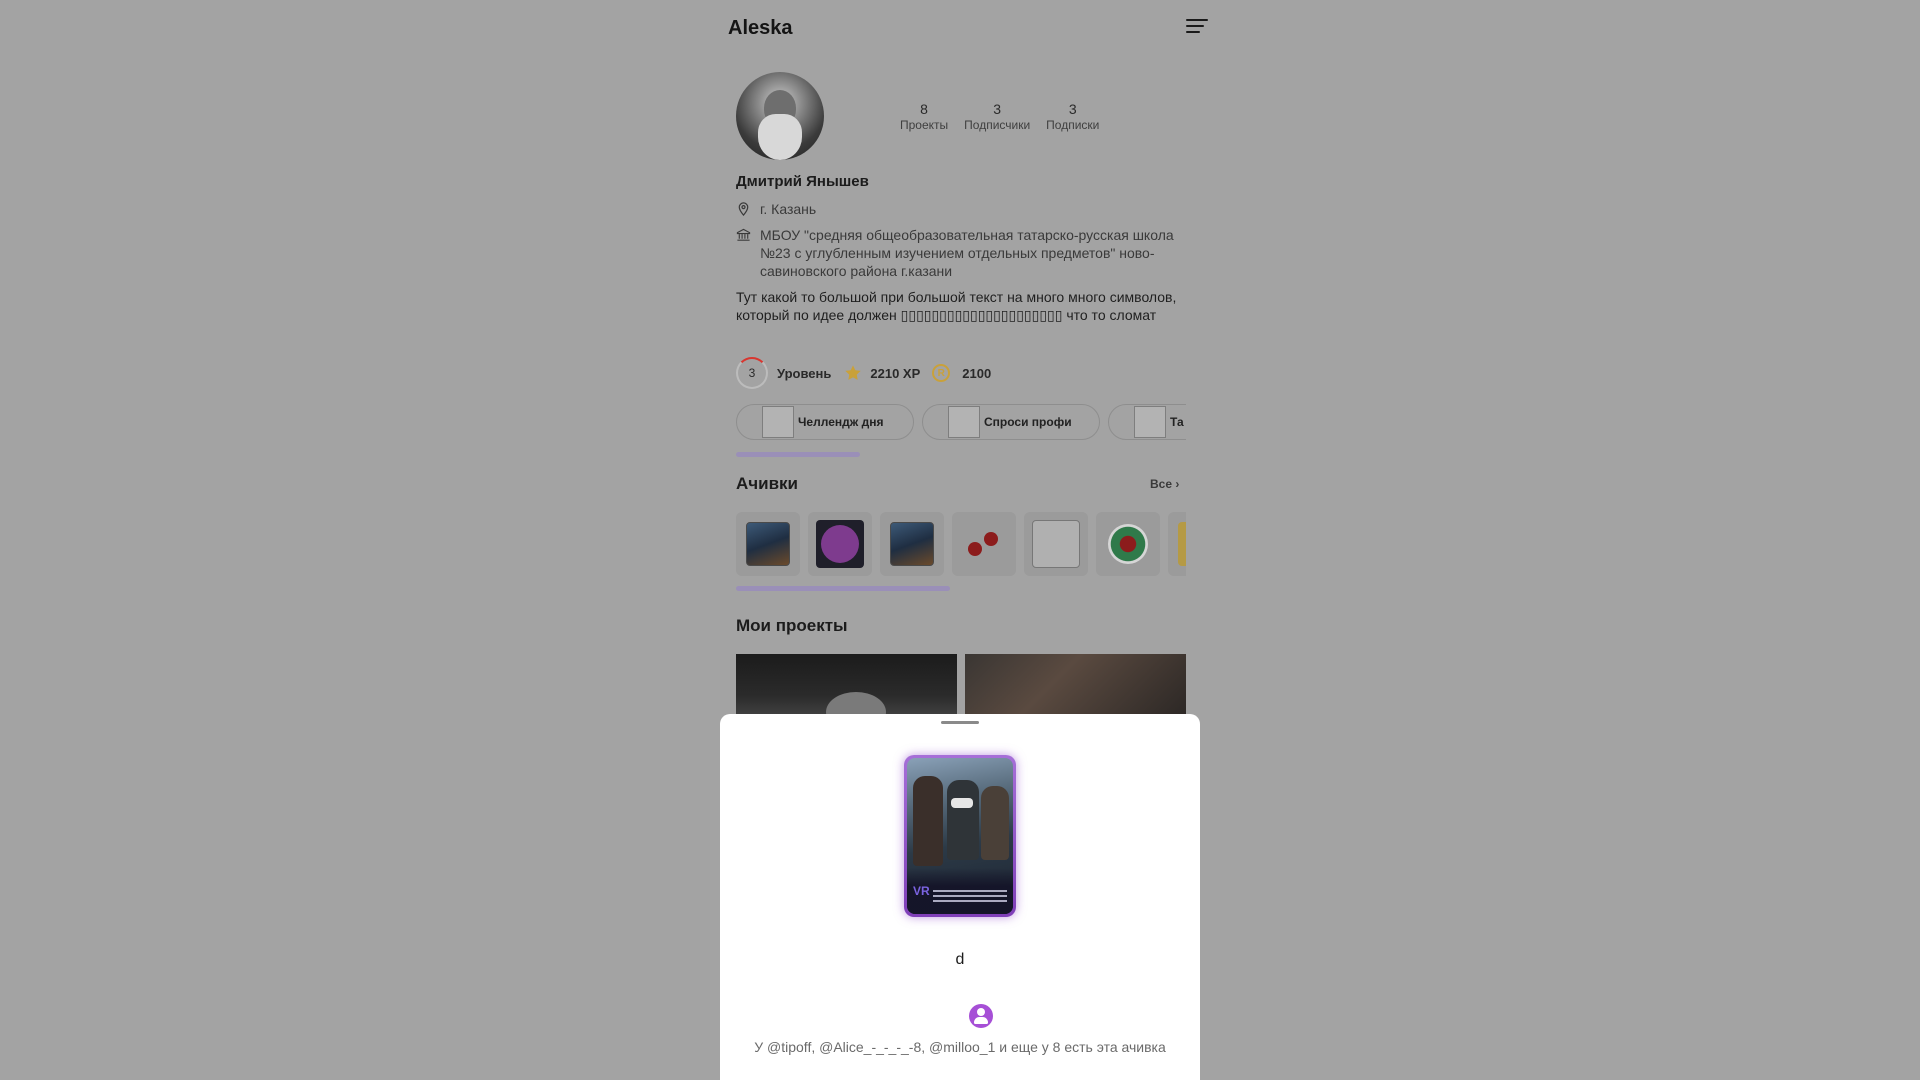 This screenshot has height=1080, width=1920. I want to click on app-title: Aleska, so click(760, 28).